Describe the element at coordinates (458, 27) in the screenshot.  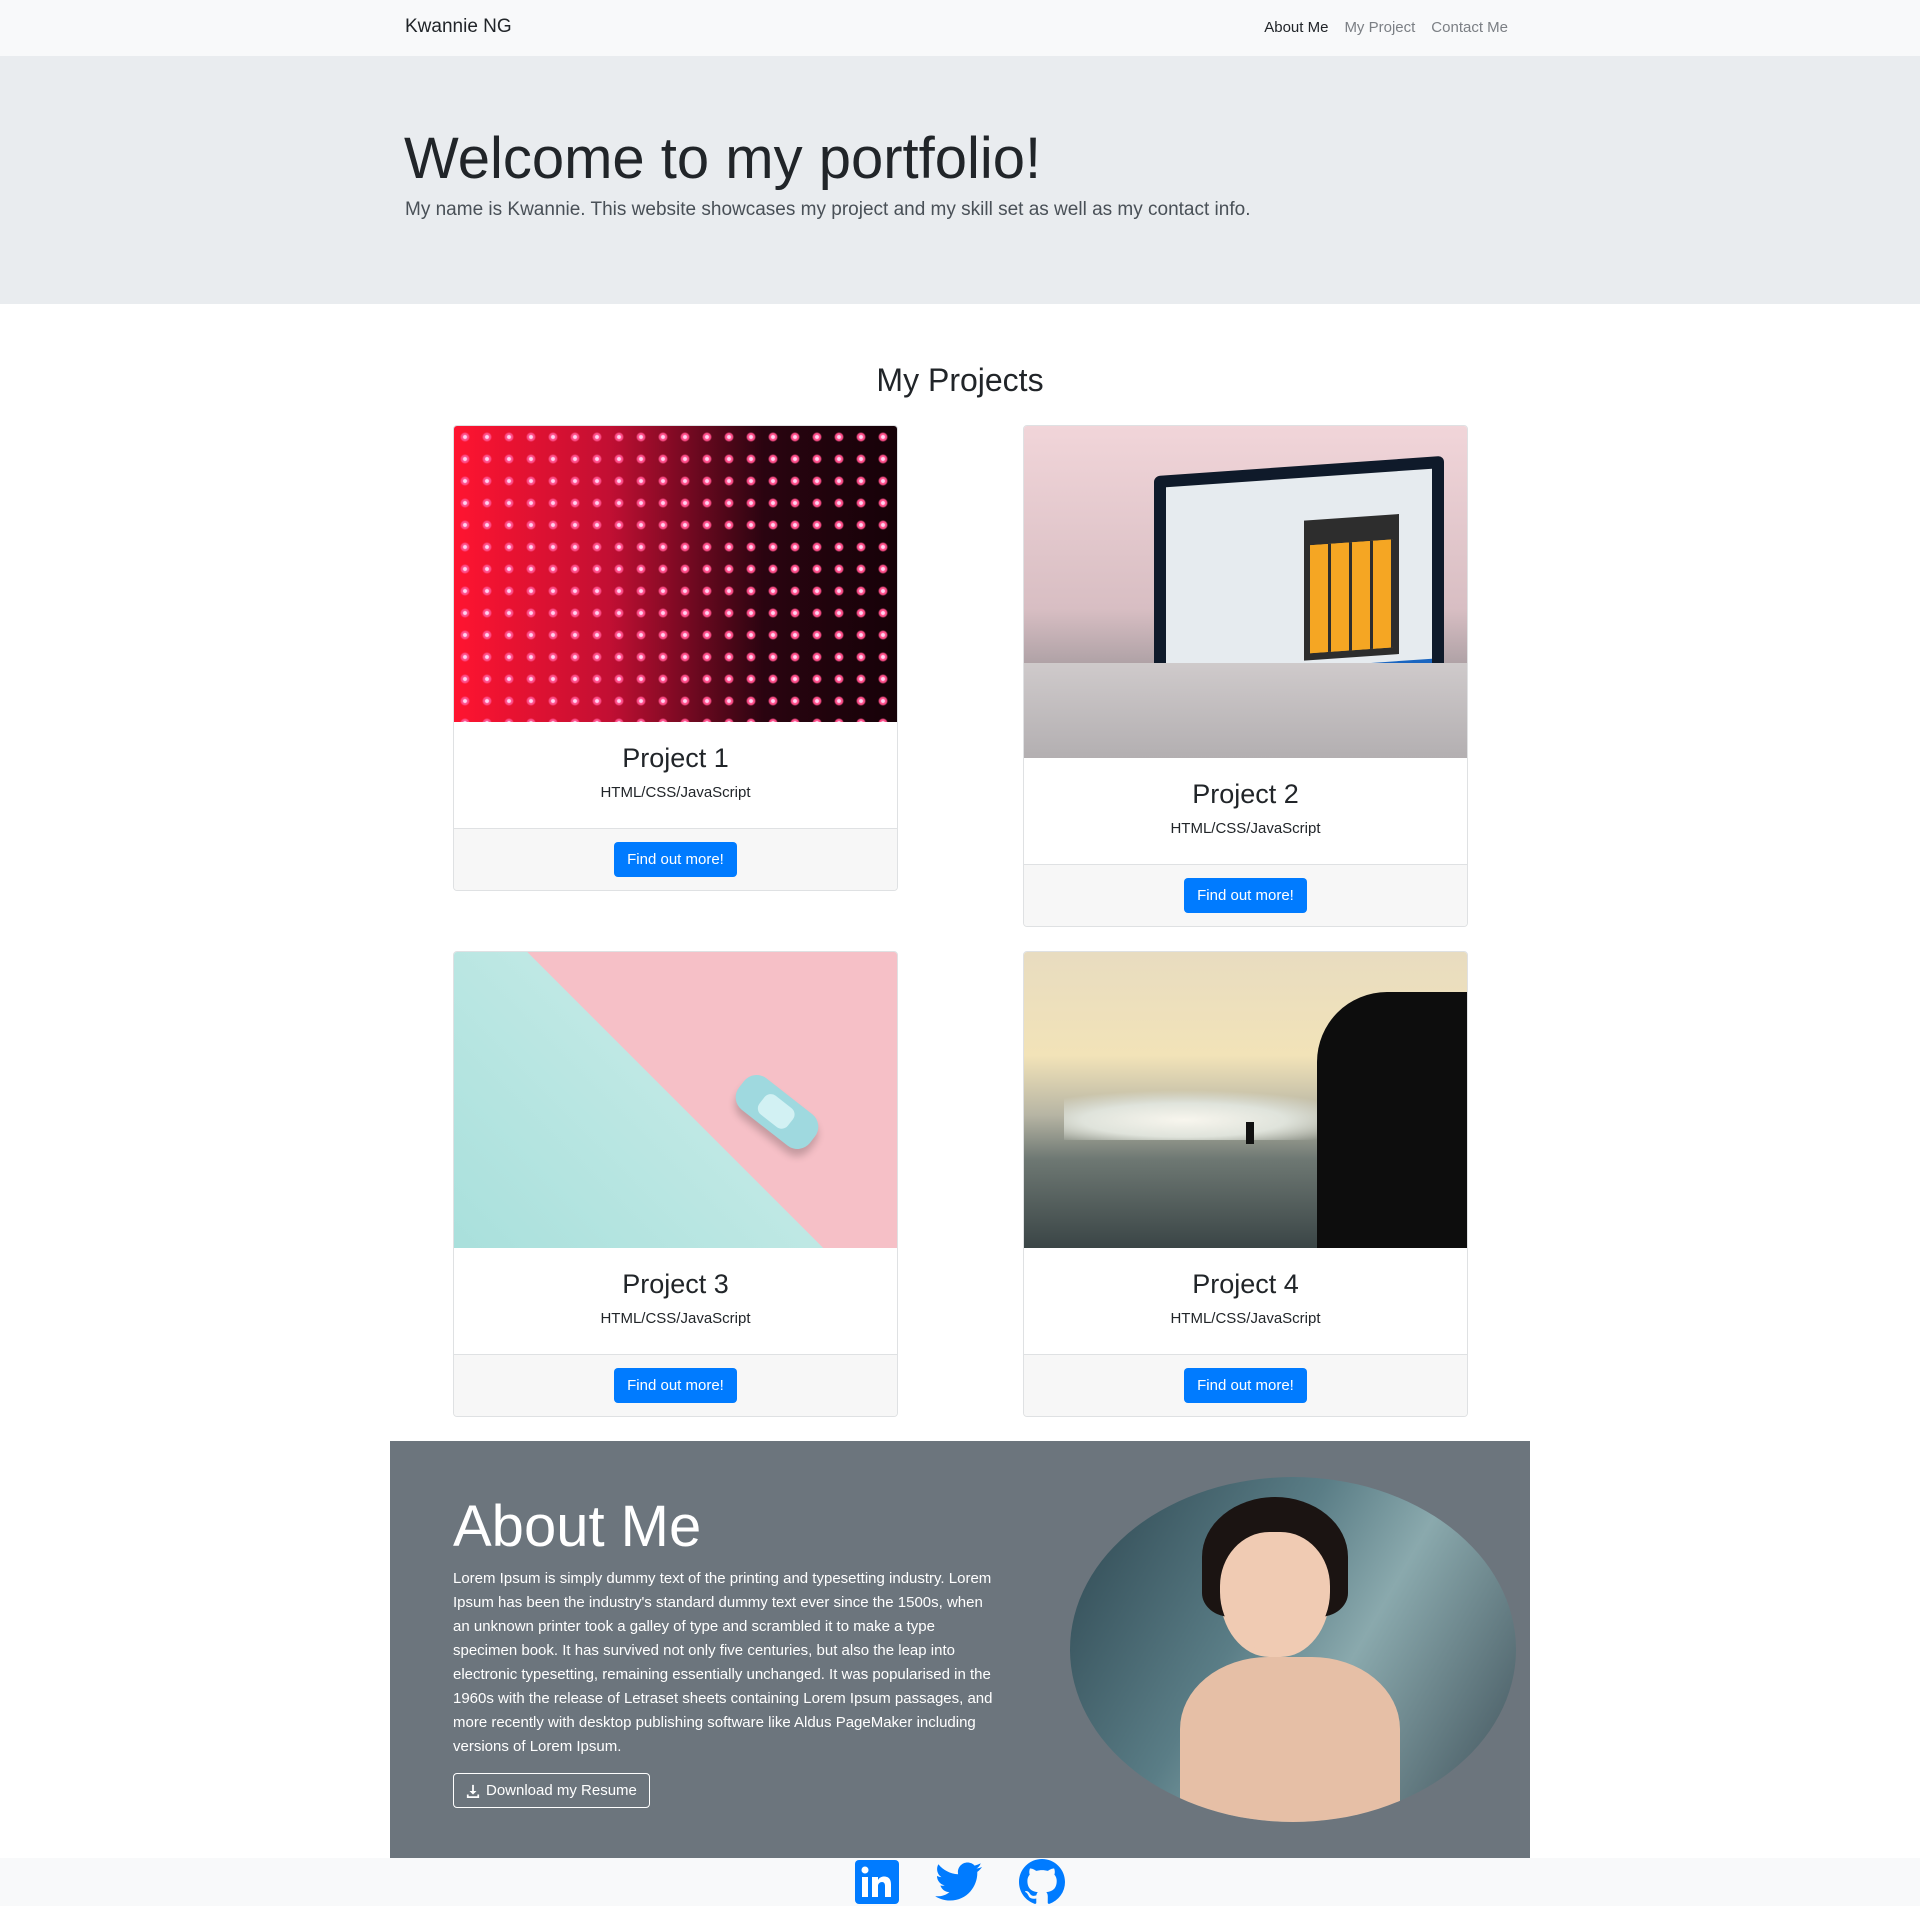
I see `navbar-brand: Kwannie NG` at that location.